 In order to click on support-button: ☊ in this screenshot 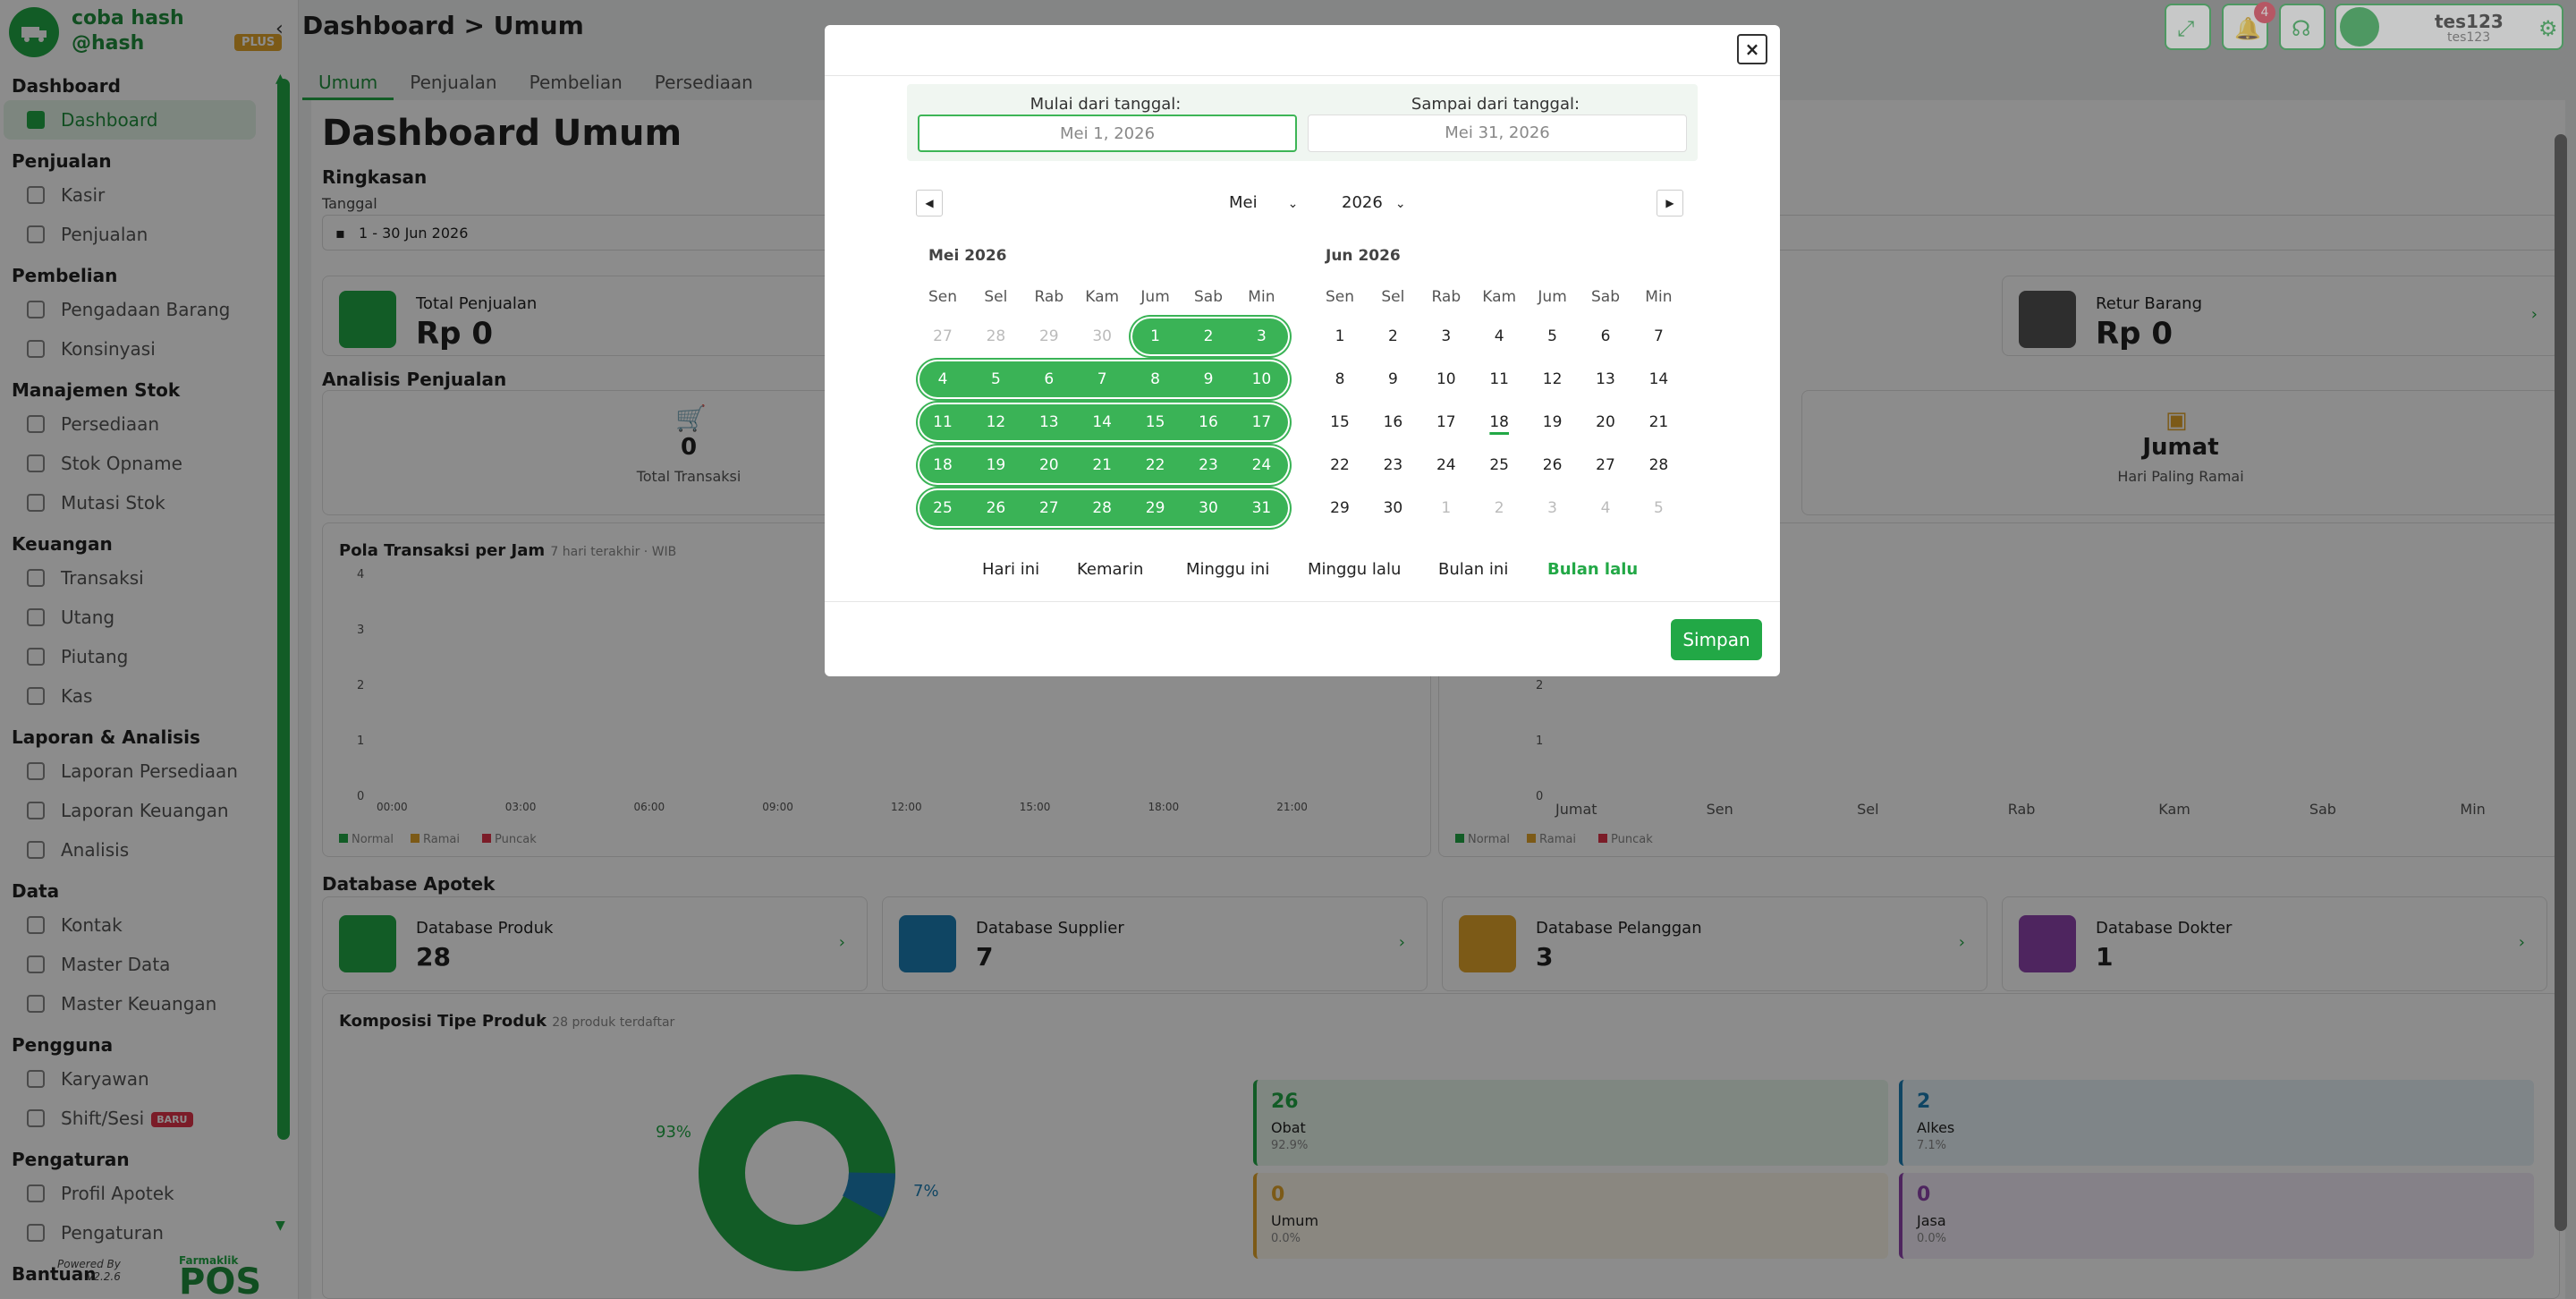, I will do `click(2302, 27)`.